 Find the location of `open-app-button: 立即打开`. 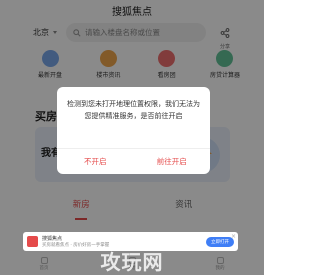

open-app-button: 立即打开 is located at coordinates (220, 241).